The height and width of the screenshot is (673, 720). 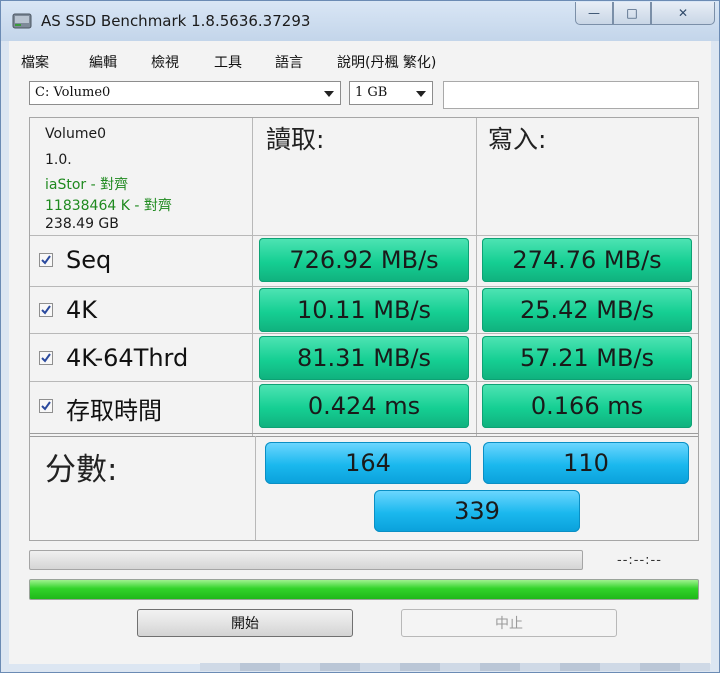 What do you see at coordinates (73, 92) in the screenshot?
I see `drive-select-value: C: Volume0` at bounding box center [73, 92].